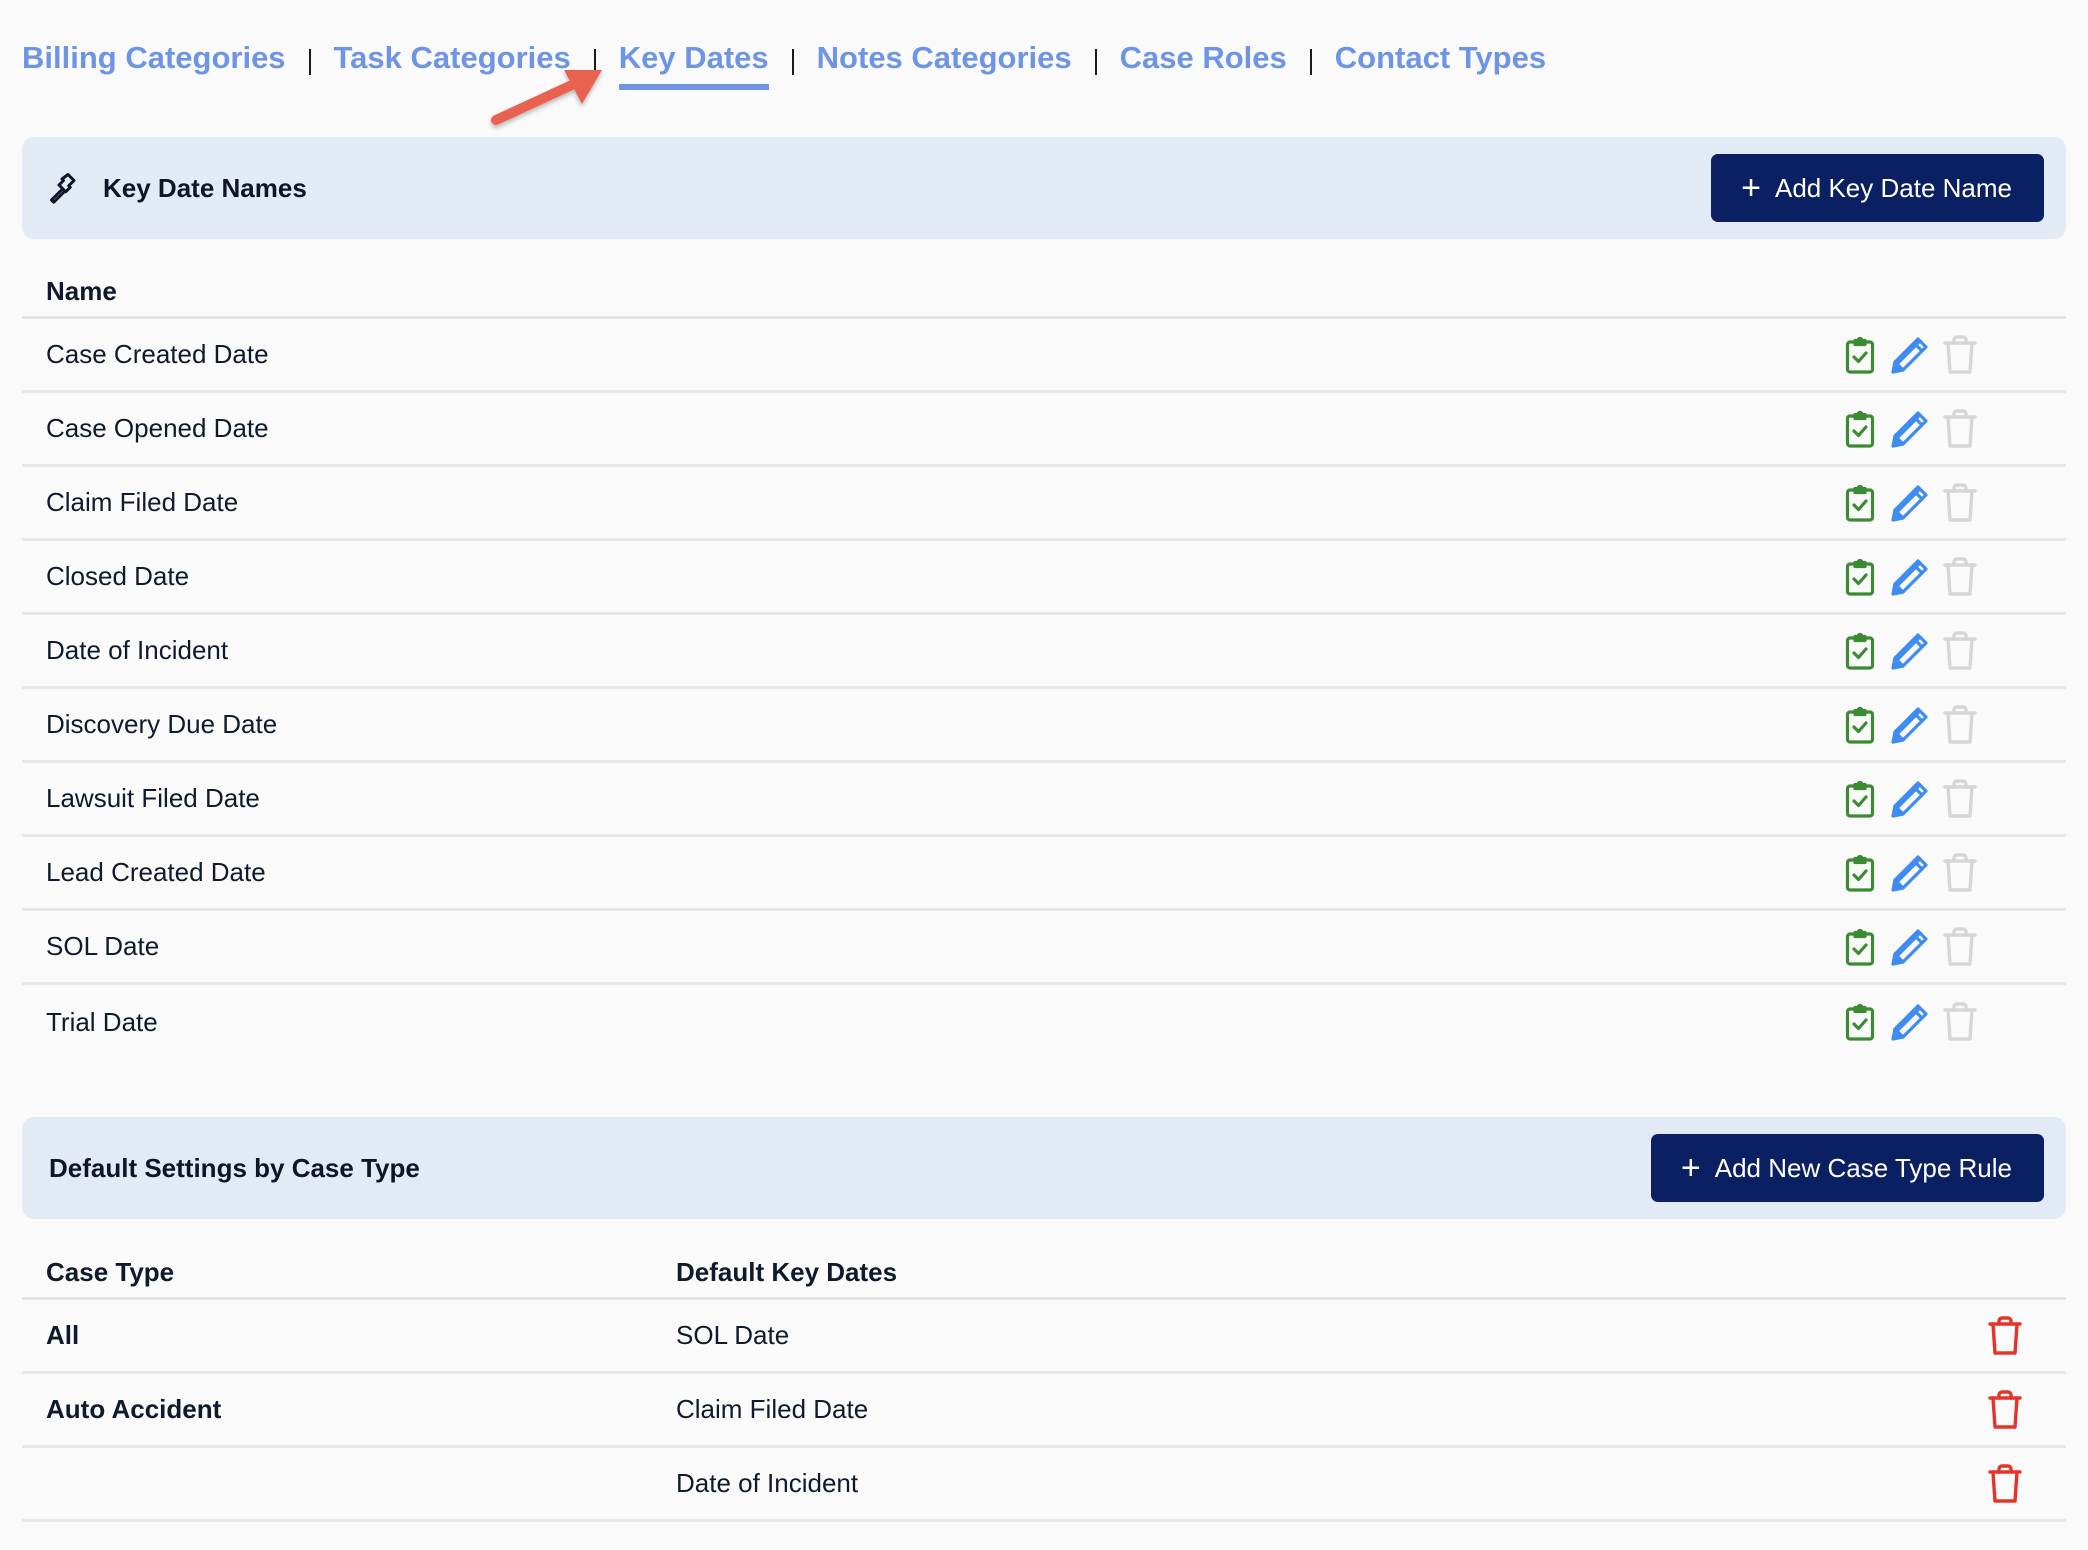 The height and width of the screenshot is (1550, 2088). I want to click on table-header: Case Type Default Key Dates, so click(1044, 1273).